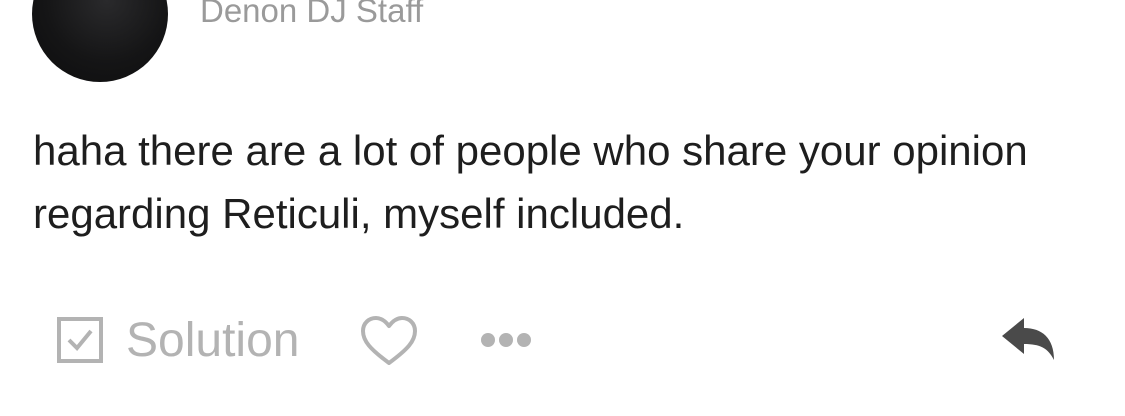 This screenshot has width=1125, height=416. What do you see at coordinates (80, 340) in the screenshot?
I see `checkbox-check-icon` at bounding box center [80, 340].